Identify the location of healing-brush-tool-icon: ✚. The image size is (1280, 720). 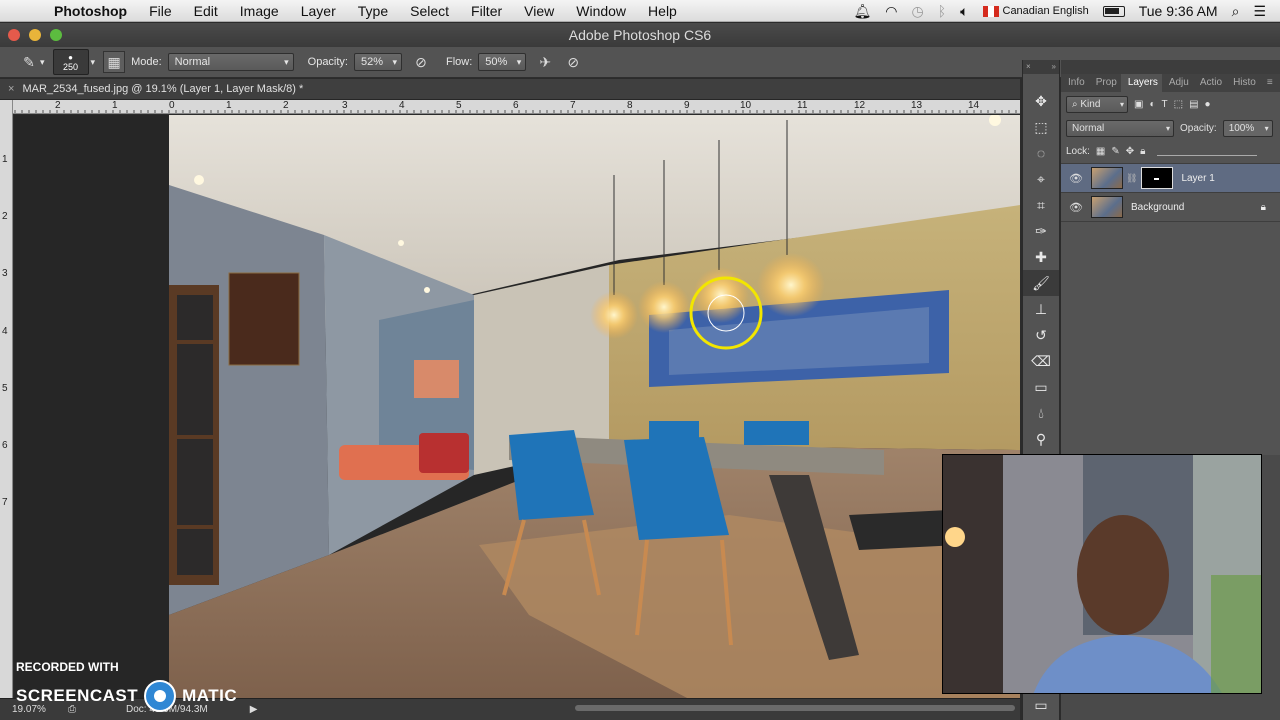
(1041, 257).